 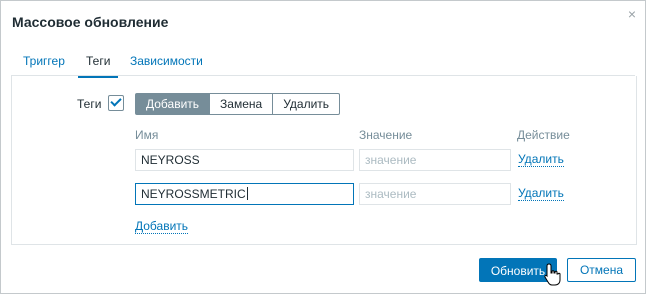 I want to click on hand-cursor-icon, so click(x=552, y=274).